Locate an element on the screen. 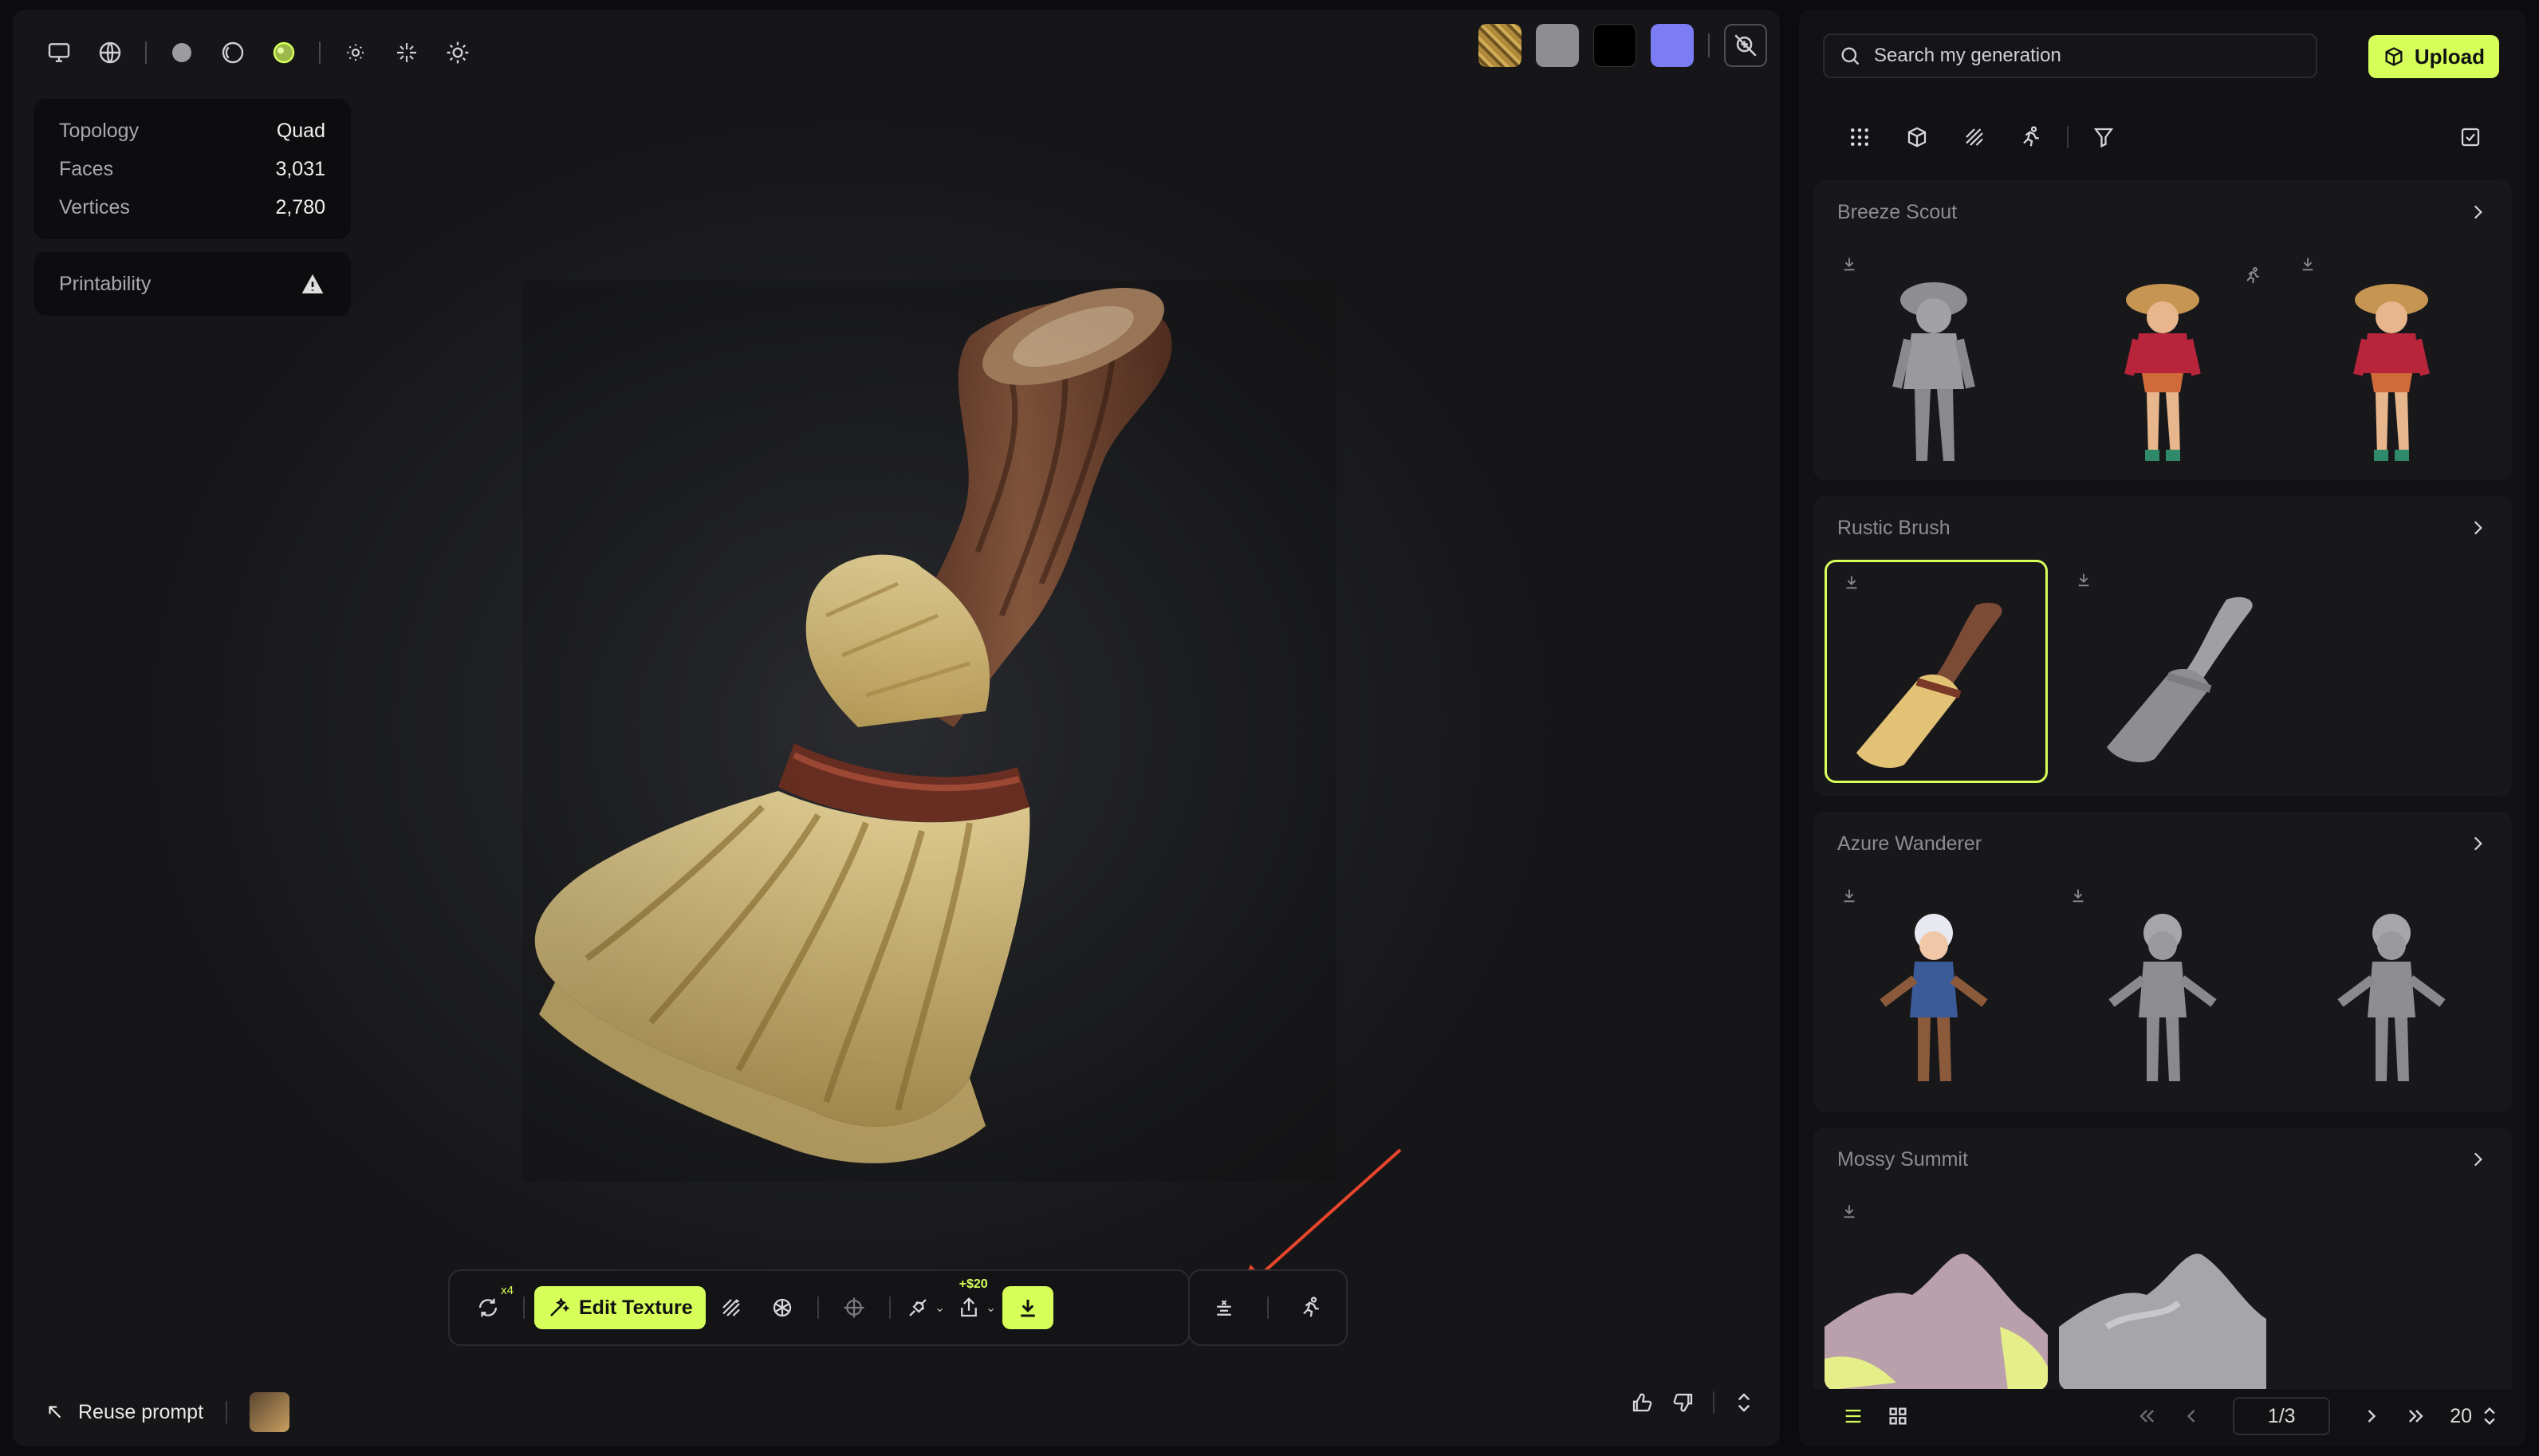  generation-group: Rustic Brush is located at coordinates (2163, 646).